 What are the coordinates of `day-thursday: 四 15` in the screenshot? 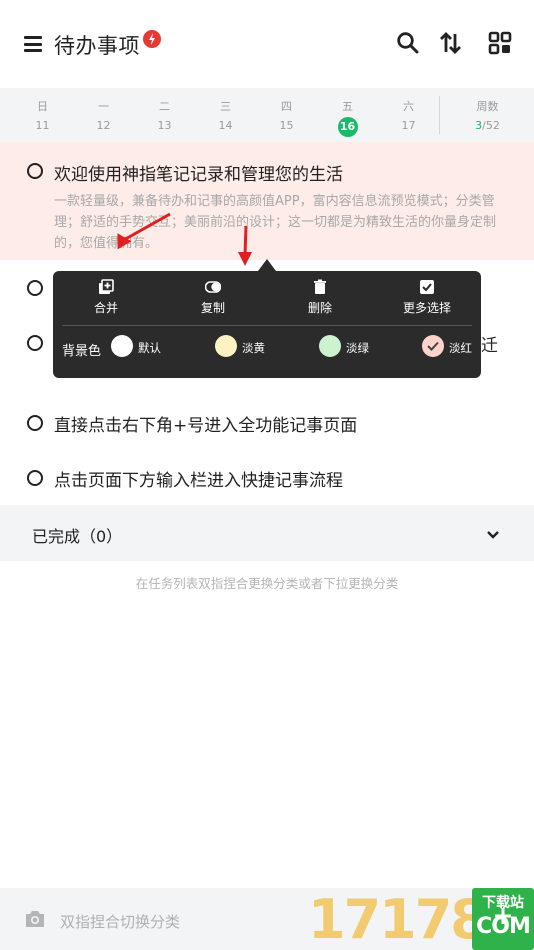 It's located at (286, 115).